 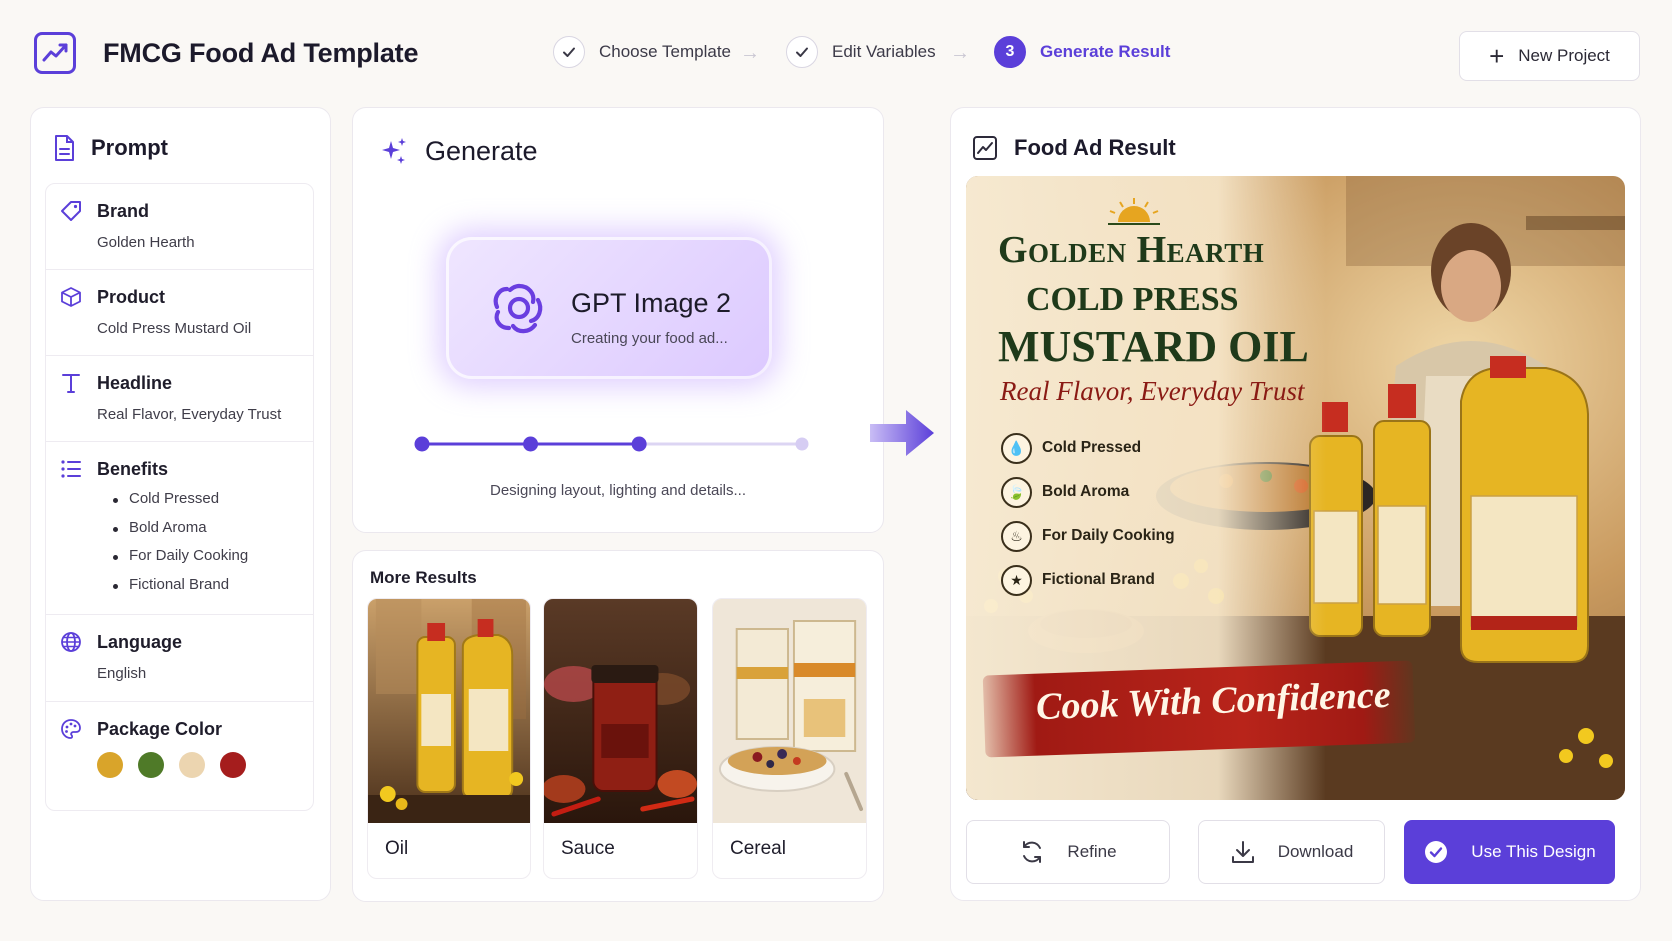 I want to click on check-circle-icon, so click(x=1436, y=852).